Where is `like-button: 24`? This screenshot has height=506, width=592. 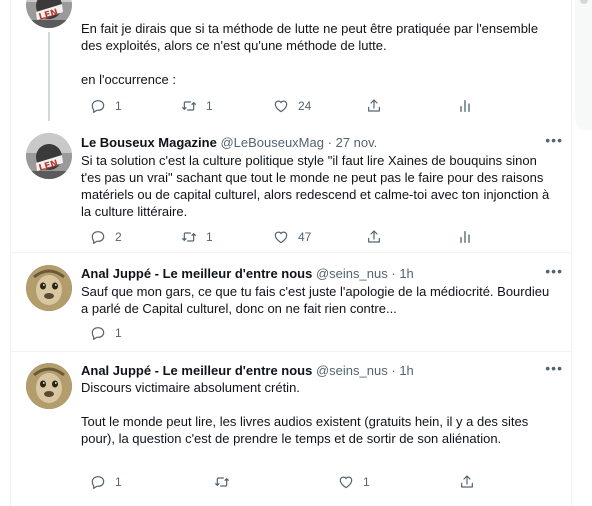
like-button: 24 is located at coordinates (292, 106).